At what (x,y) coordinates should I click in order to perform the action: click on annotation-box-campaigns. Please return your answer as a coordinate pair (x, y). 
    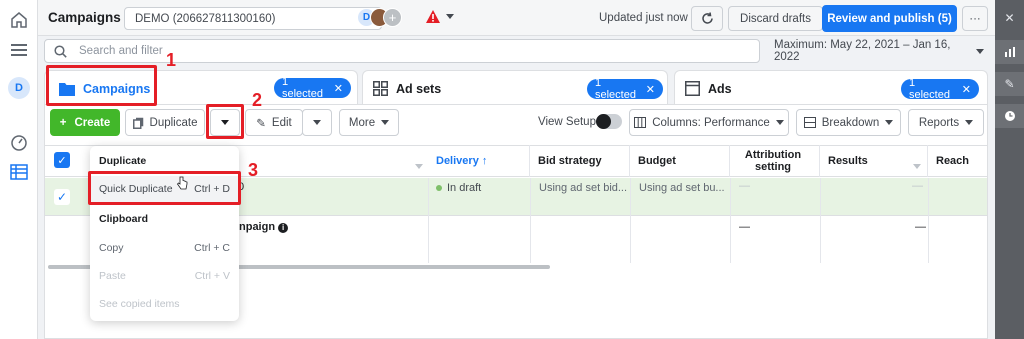
    Looking at the image, I should click on (101, 85).